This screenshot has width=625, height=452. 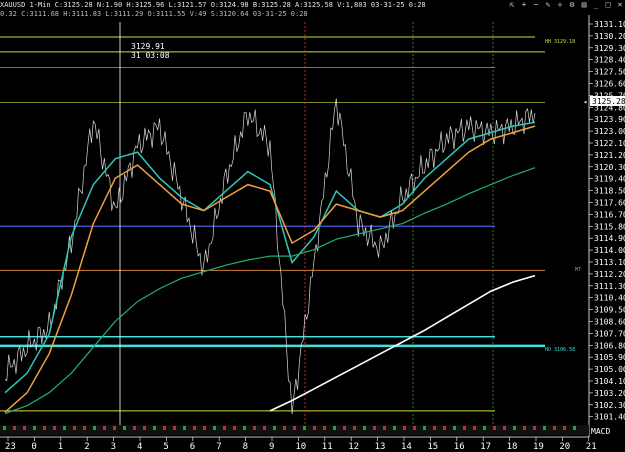 What do you see at coordinates (609, 369) in the screenshot?
I see `price-tick-label: 3105.00` at bounding box center [609, 369].